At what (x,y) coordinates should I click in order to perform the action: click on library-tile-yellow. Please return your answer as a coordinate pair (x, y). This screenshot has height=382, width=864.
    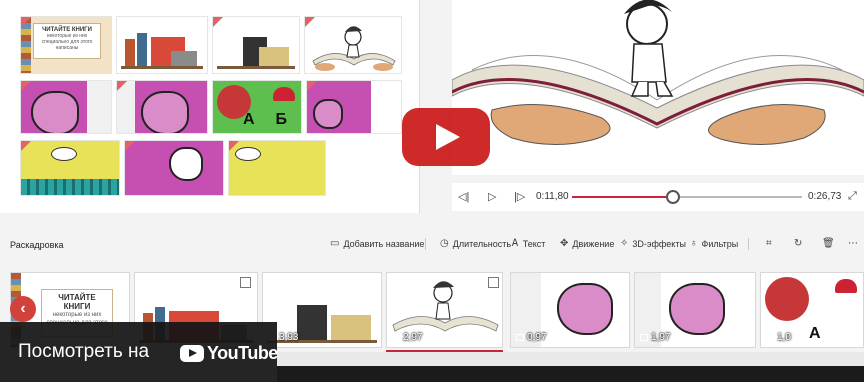
    Looking at the image, I should click on (277, 168).